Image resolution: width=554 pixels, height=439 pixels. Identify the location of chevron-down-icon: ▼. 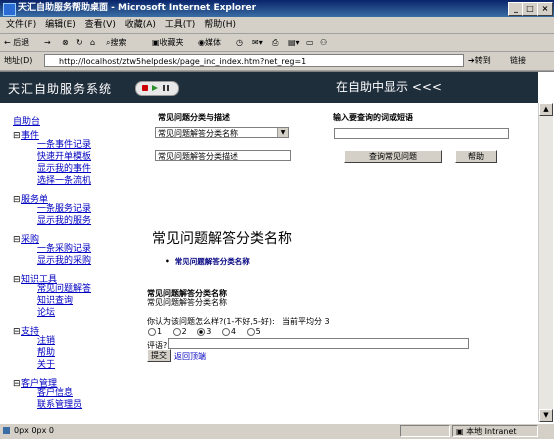
(282, 132).